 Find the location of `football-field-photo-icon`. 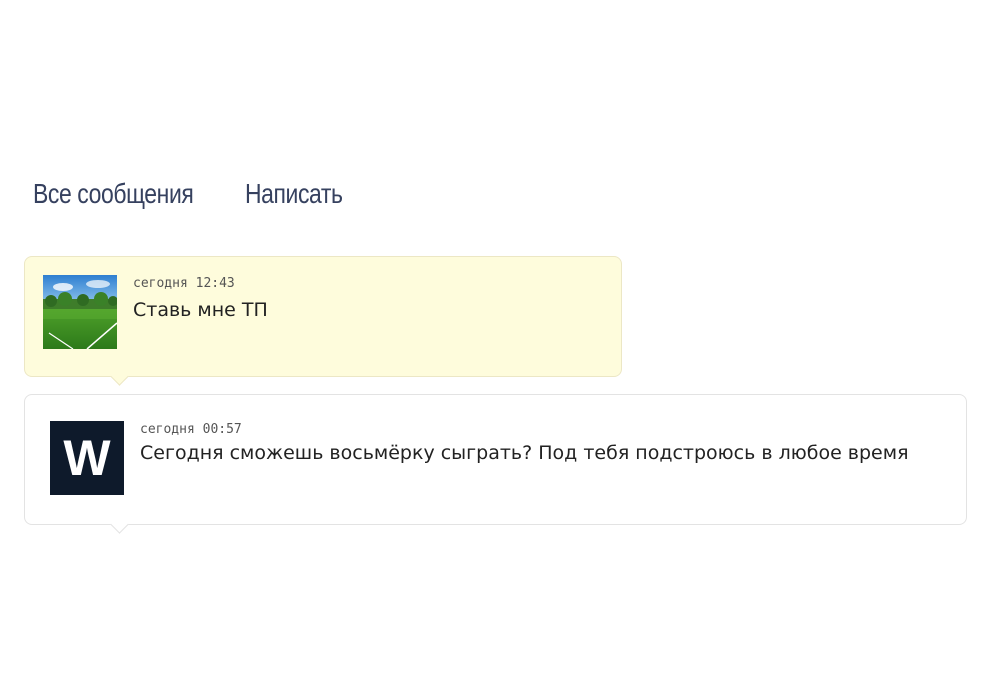

football-field-photo-icon is located at coordinates (80, 312).